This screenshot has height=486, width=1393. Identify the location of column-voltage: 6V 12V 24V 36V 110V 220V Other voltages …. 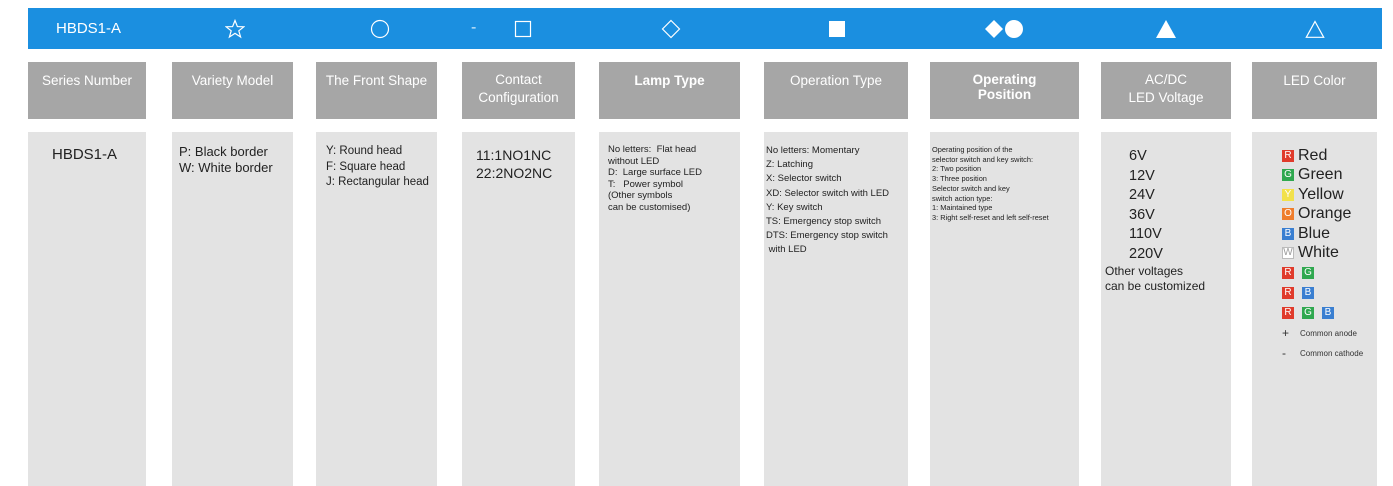
(1166, 309).